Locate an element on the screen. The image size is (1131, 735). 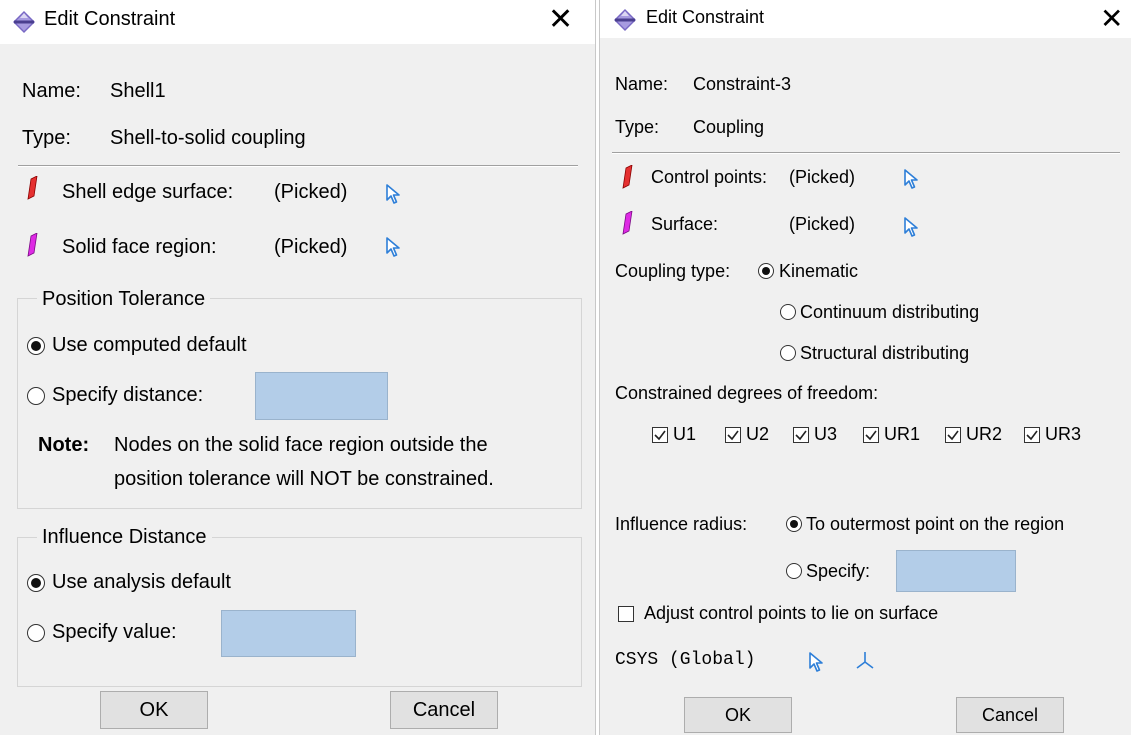
control-points-label: Control points: is located at coordinates (709, 177).